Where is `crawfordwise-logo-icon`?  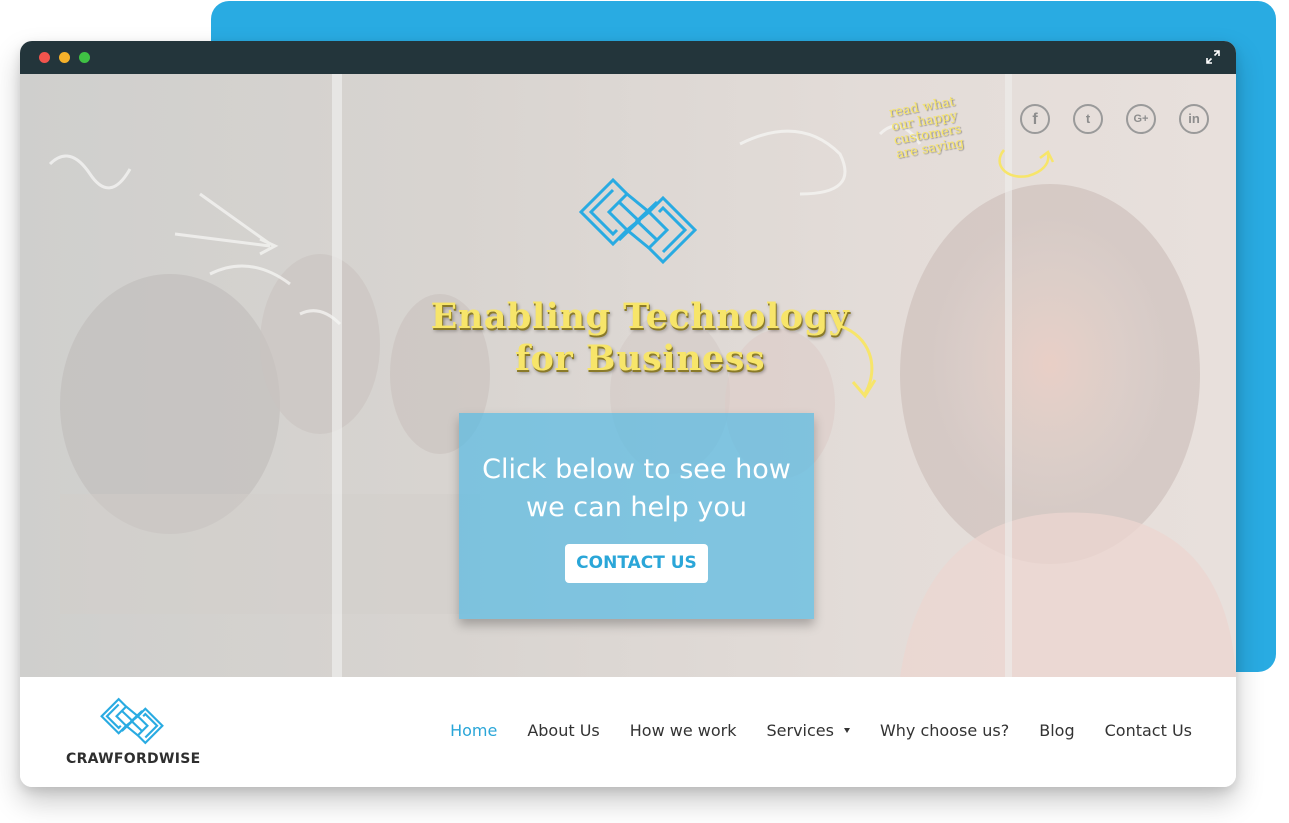 crawfordwise-logo-icon is located at coordinates (638, 221).